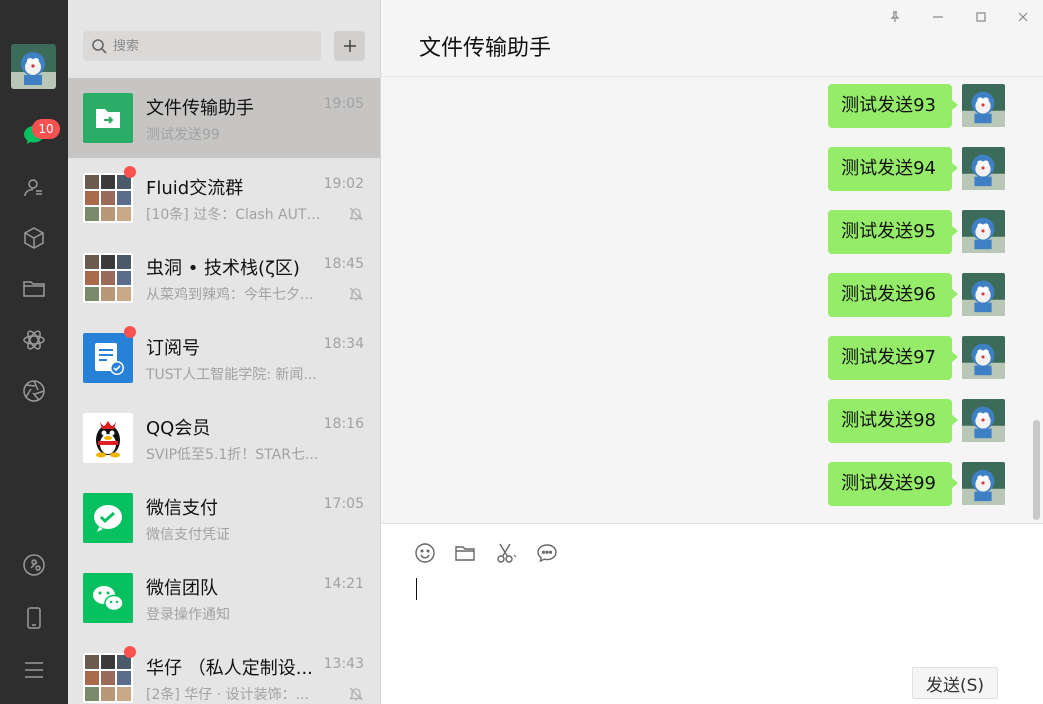 The image size is (1043, 704). I want to click on cube-icon, so click(34, 238).